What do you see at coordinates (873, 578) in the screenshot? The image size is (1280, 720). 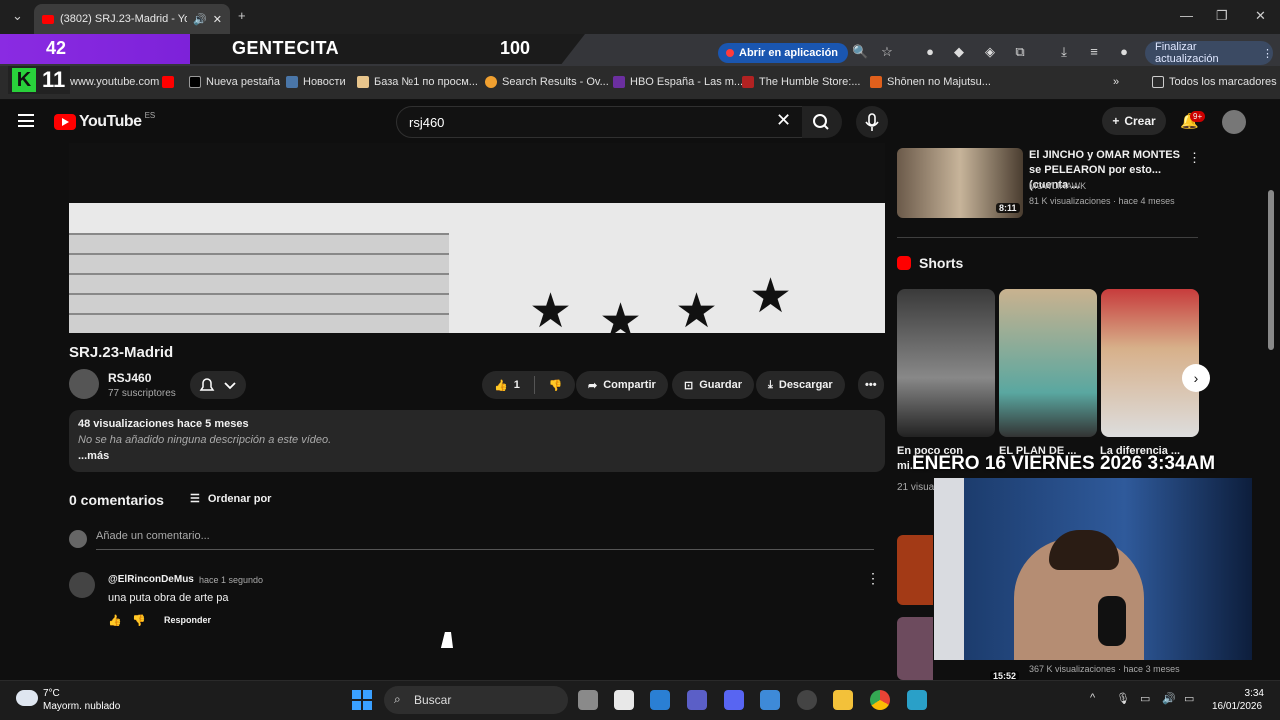 I see `comment-more-icon: ⋮` at bounding box center [873, 578].